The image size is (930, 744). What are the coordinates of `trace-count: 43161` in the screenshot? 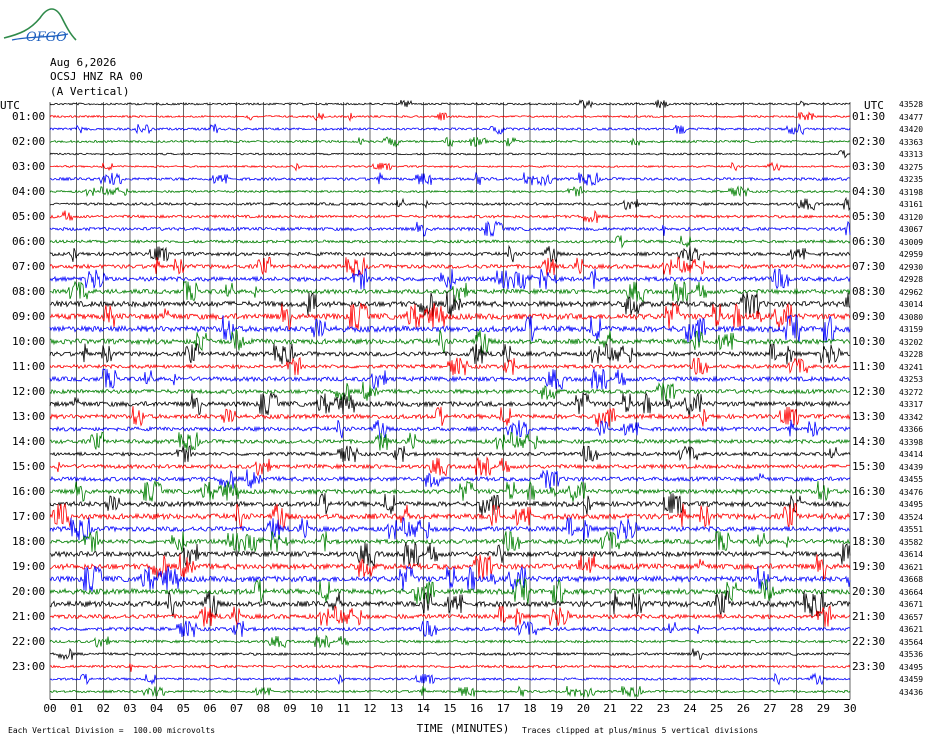 It's located at (911, 204).